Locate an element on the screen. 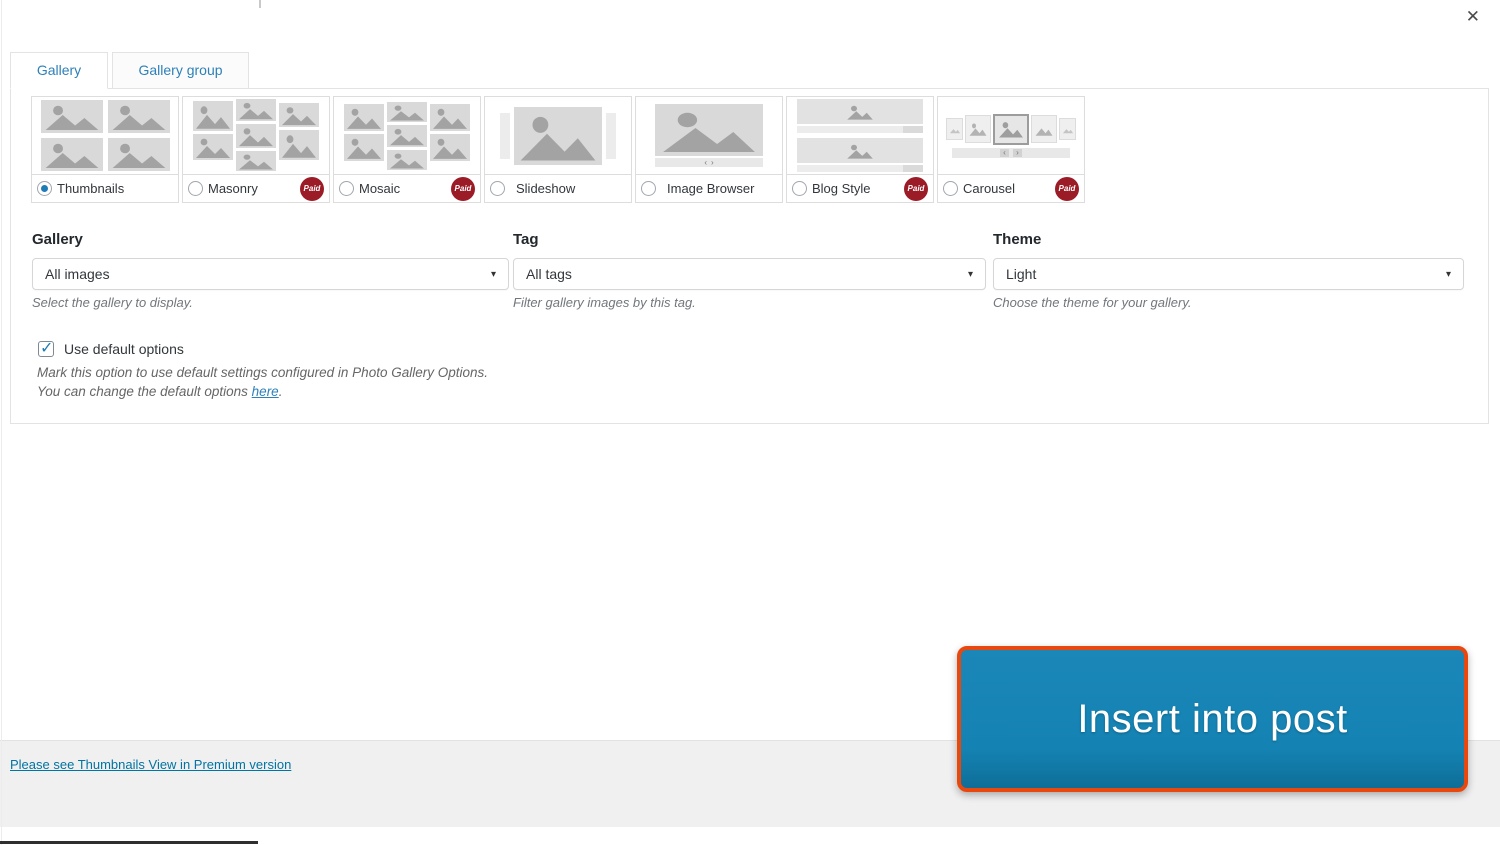 Image resolution: width=1500 pixels, height=845 pixels. carousel-preview-icon: ‹ › is located at coordinates (1011, 136).